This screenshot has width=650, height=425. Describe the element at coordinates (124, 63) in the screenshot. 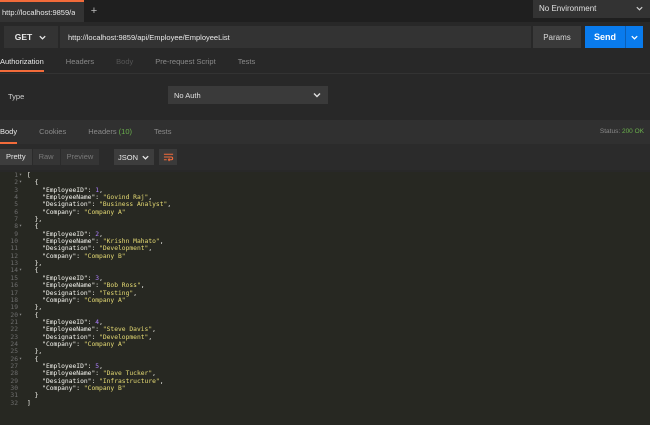

I see `tab-body: Body` at that location.